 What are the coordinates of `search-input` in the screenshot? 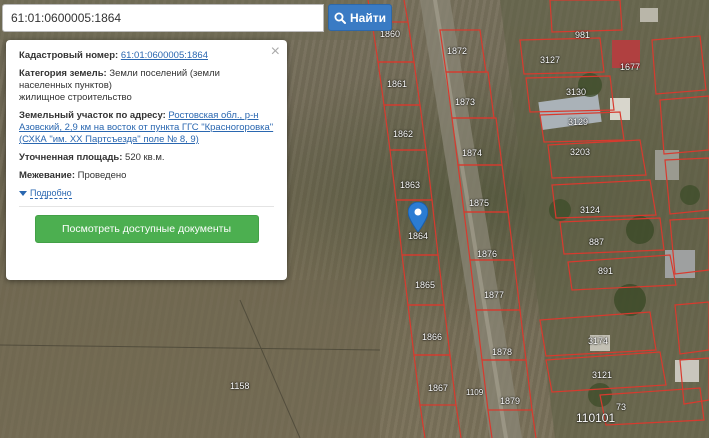 It's located at (163, 18).